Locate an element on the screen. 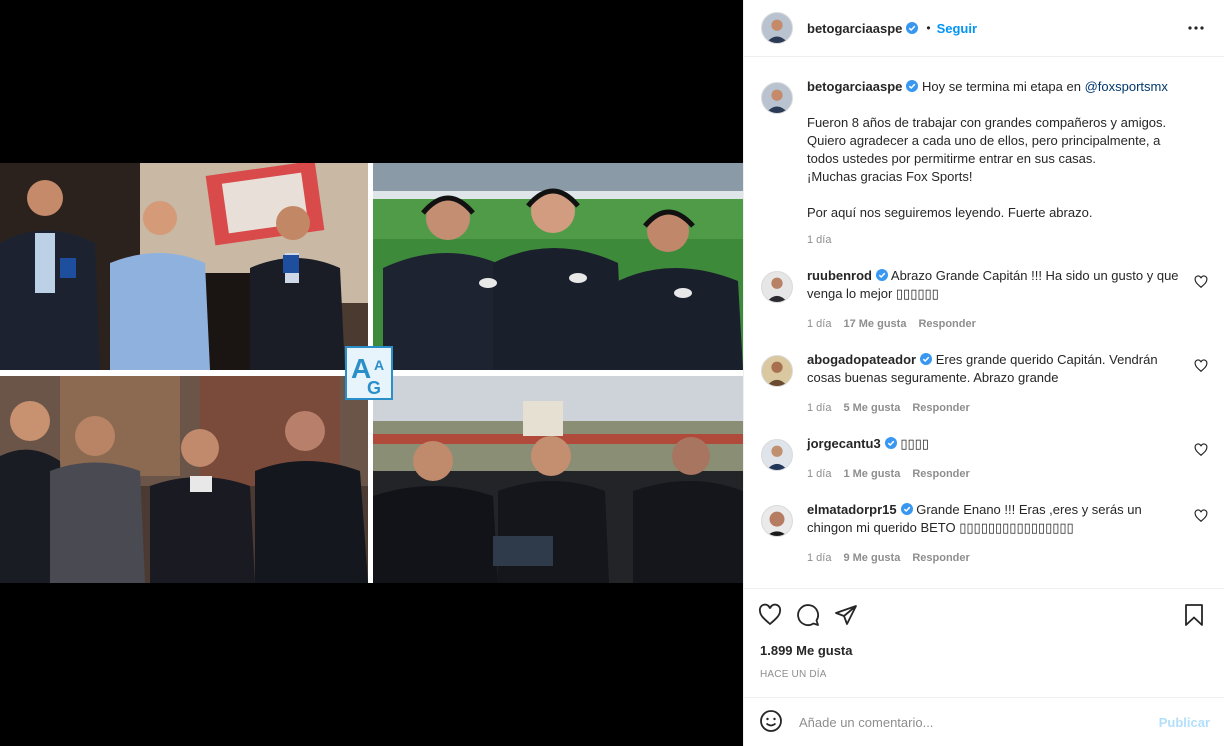 The image size is (1224, 746). add-comment-bar: Publicar is located at coordinates (984, 721).